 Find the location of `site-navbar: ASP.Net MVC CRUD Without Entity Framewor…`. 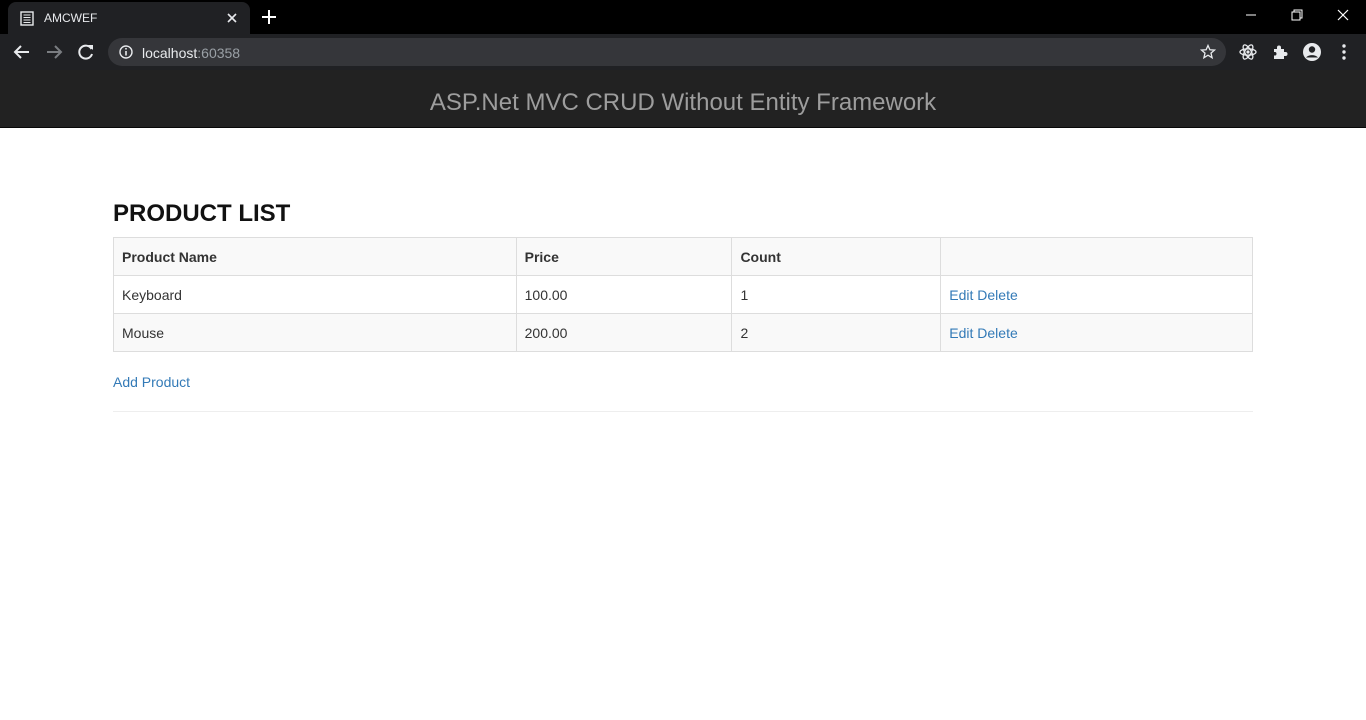

site-navbar: ASP.Net MVC CRUD Without Entity Framewor… is located at coordinates (683, 99).